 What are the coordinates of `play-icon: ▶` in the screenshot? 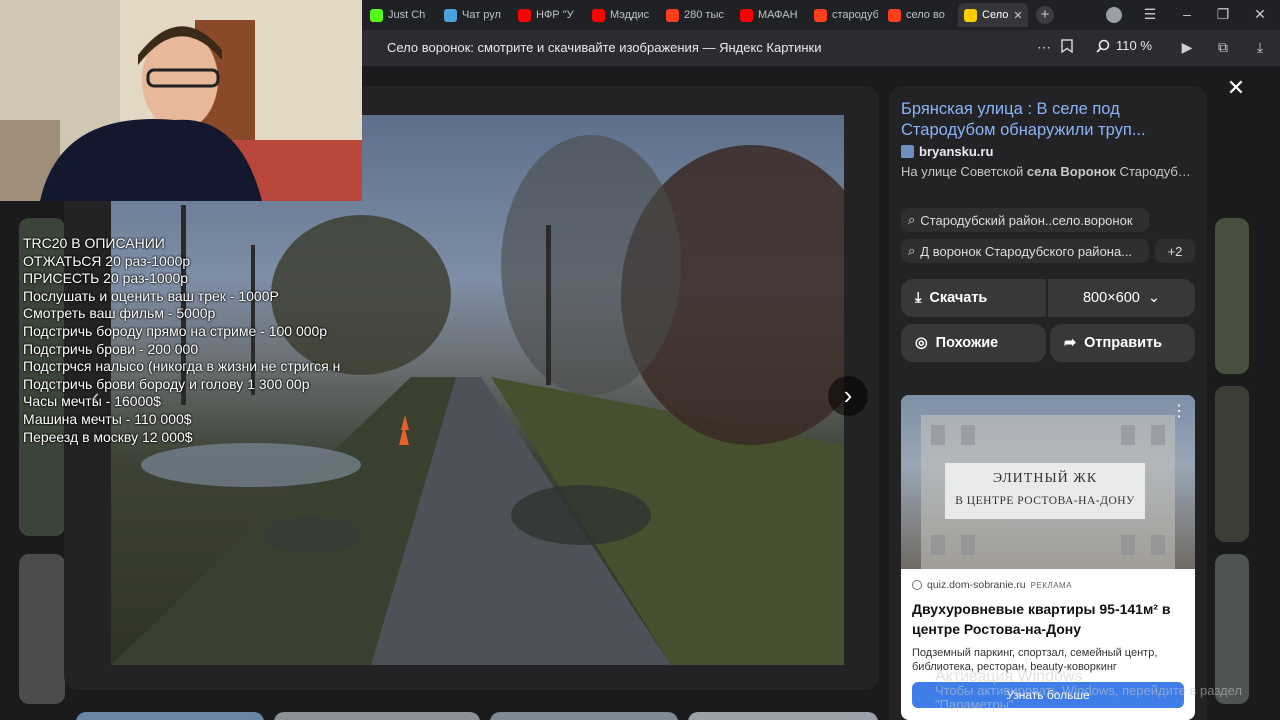 It's located at (1187, 47).